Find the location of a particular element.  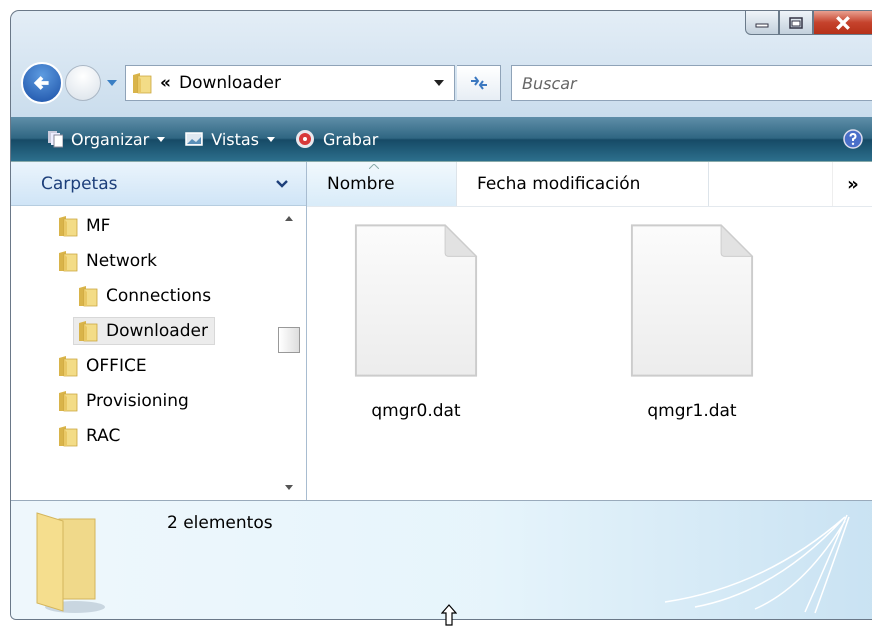

scroll-up-icon is located at coordinates (289, 218).